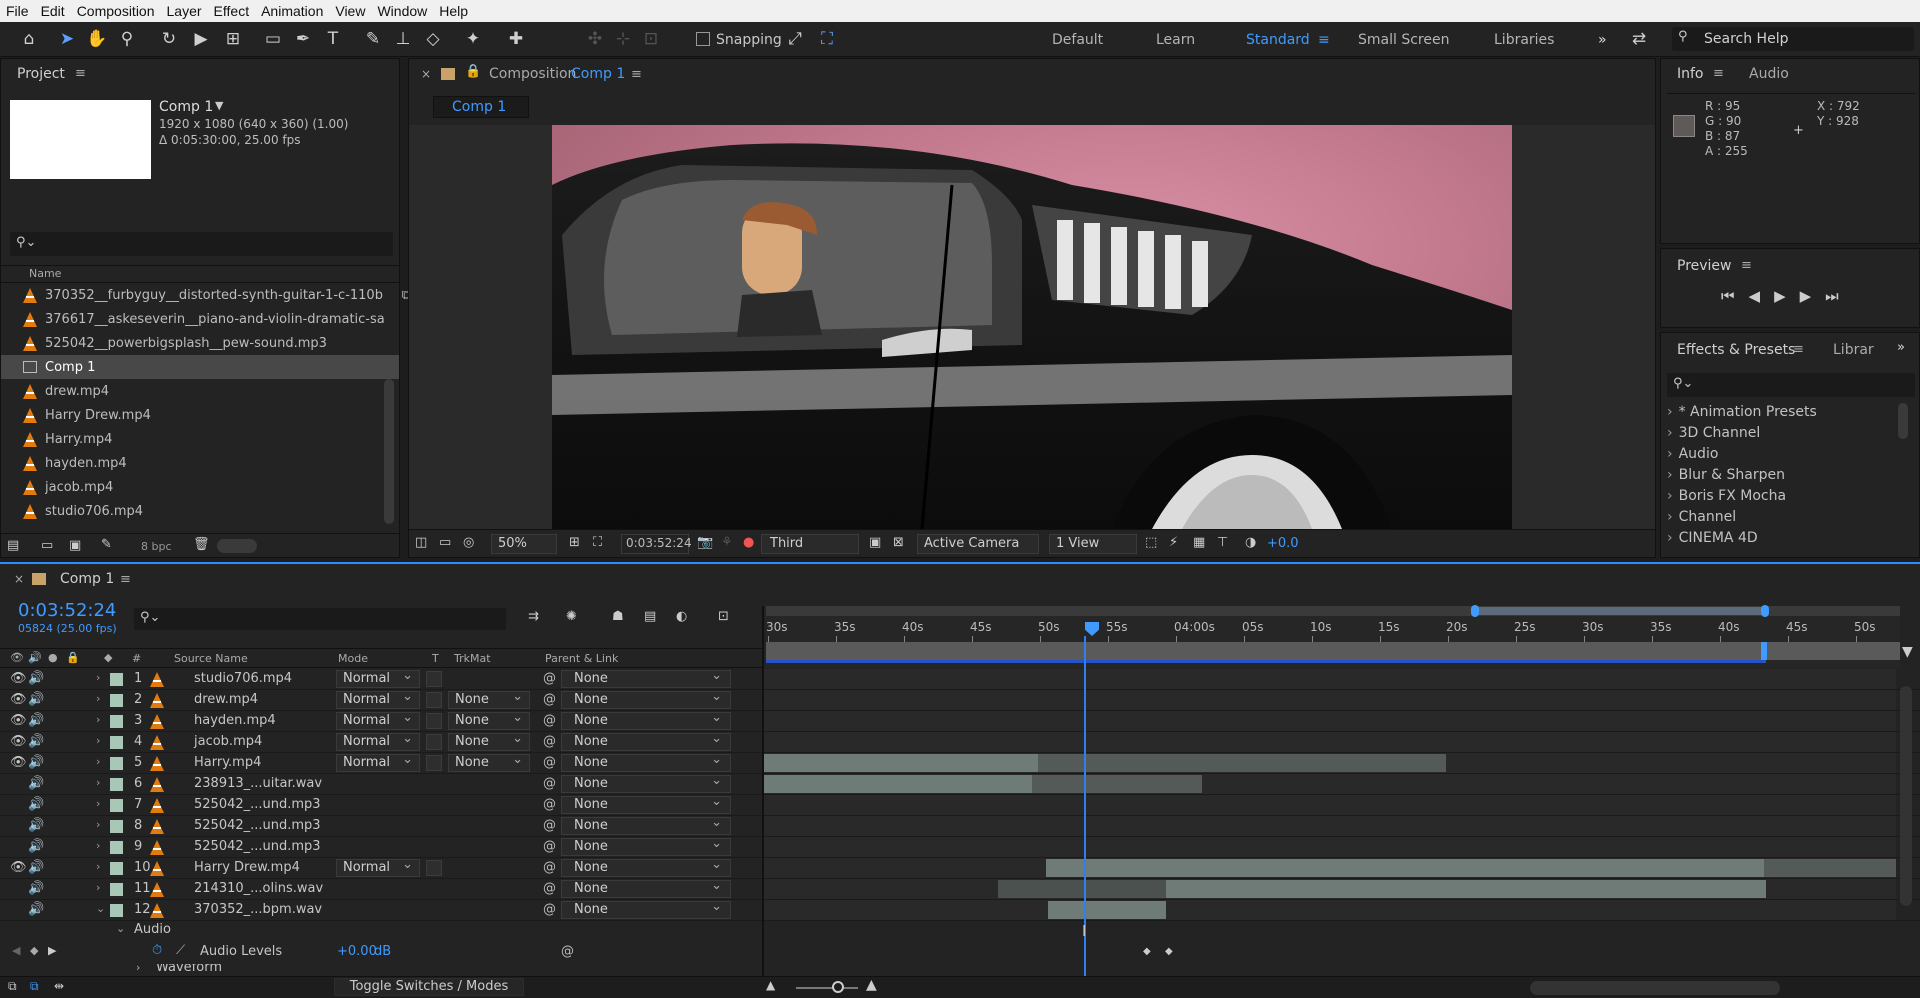 The image size is (1920, 998). Describe the element at coordinates (1173, 542) in the screenshot. I see `fast-previews-icon: ⚡` at that location.